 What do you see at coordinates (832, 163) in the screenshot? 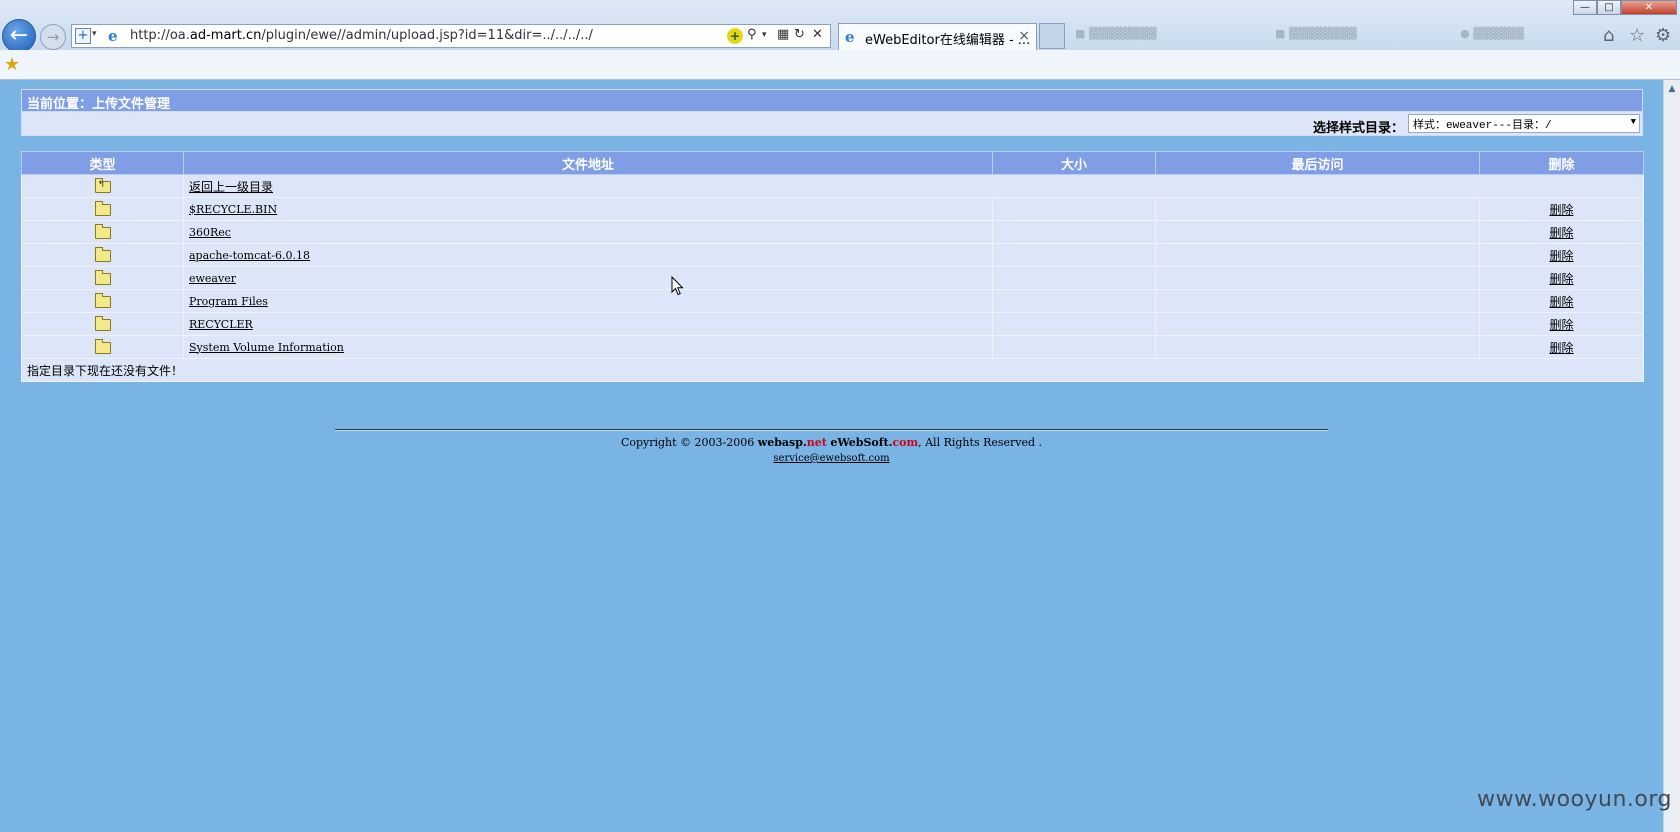
I see `table-header-row: 类型 文件地址 大小 最后访问 删除` at bounding box center [832, 163].